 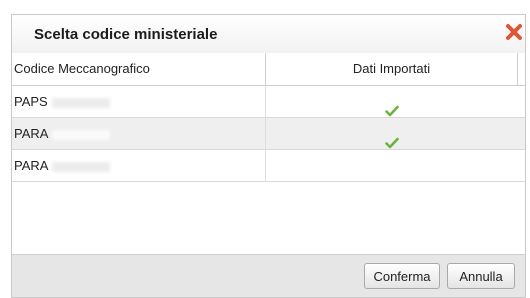 I want to click on code-cell: PAPS, so click(x=139, y=101).